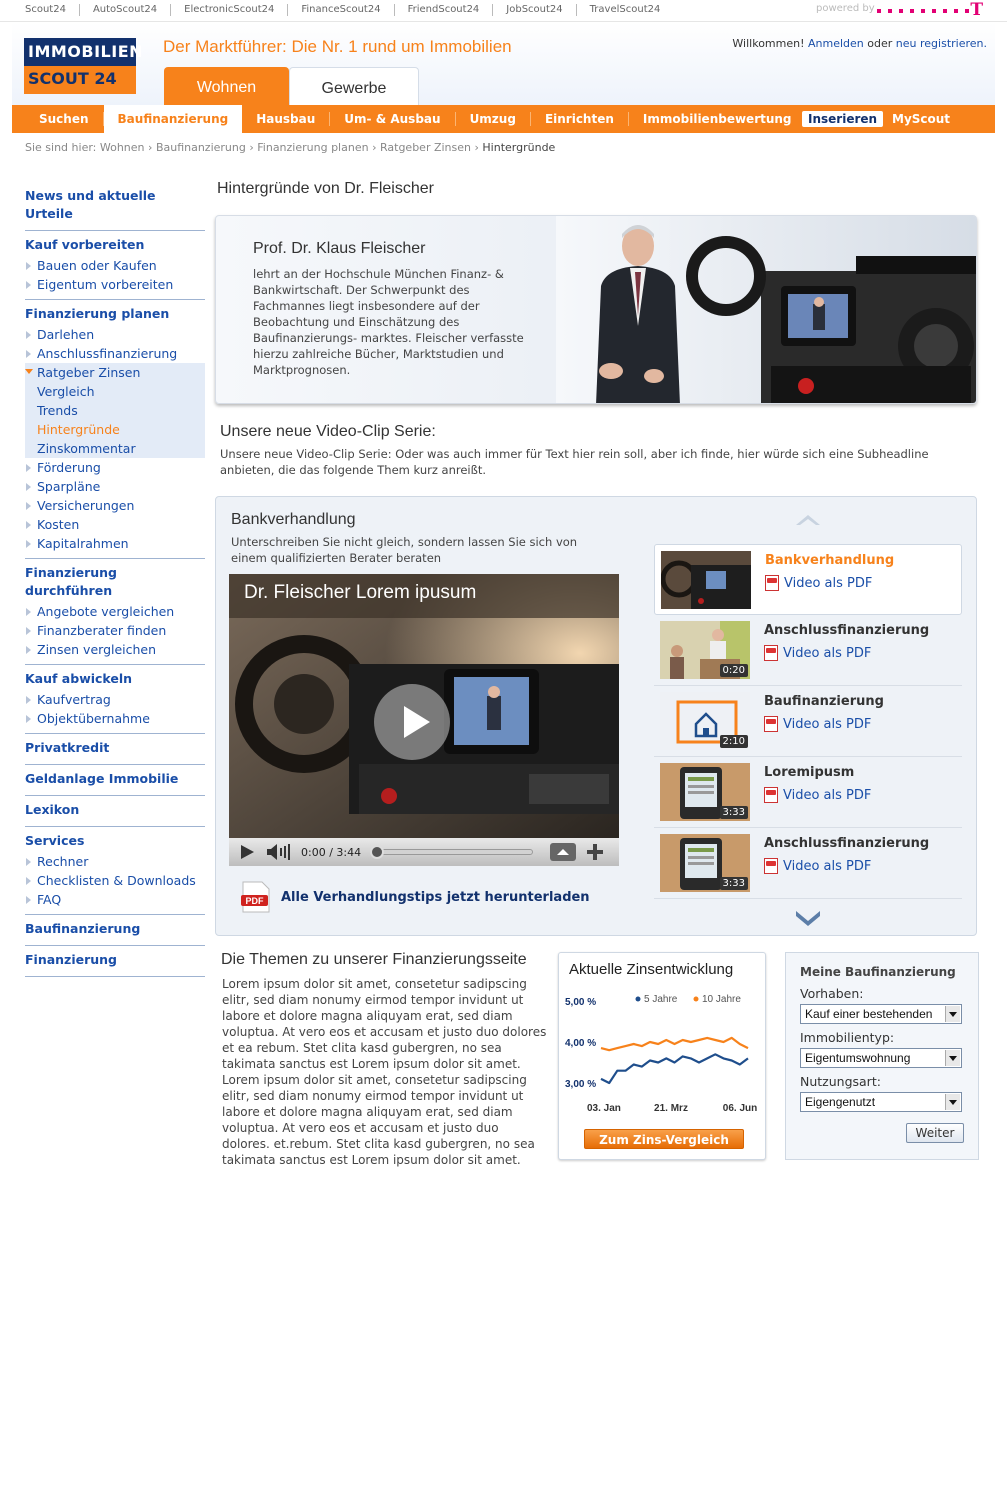 This screenshot has width=1007, height=1500. I want to click on sidebar-heading-finanzierung-durchfuehren: Finanzierung durchführen, so click(115, 582).